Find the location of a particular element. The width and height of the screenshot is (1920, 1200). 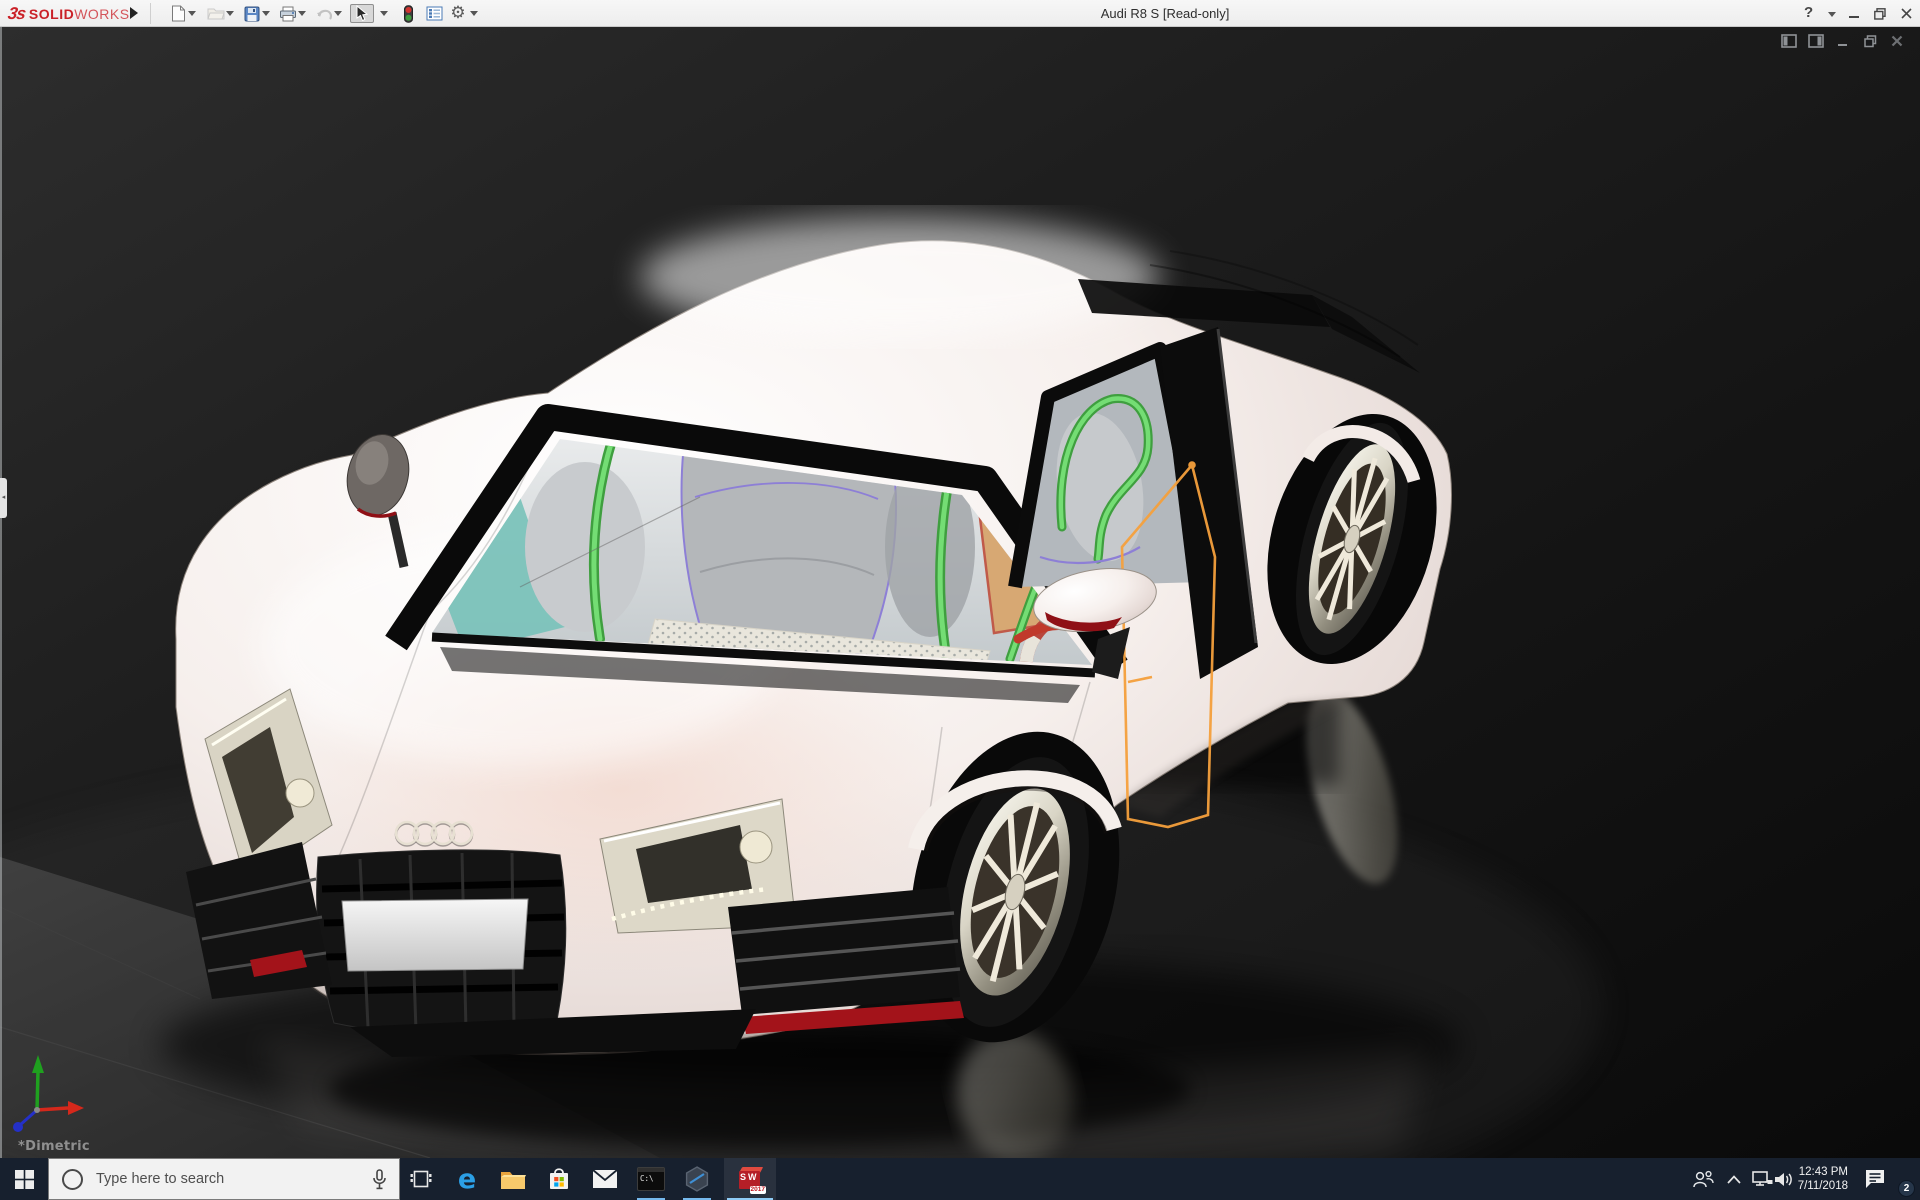

task-view-icon is located at coordinates (421, 1179).